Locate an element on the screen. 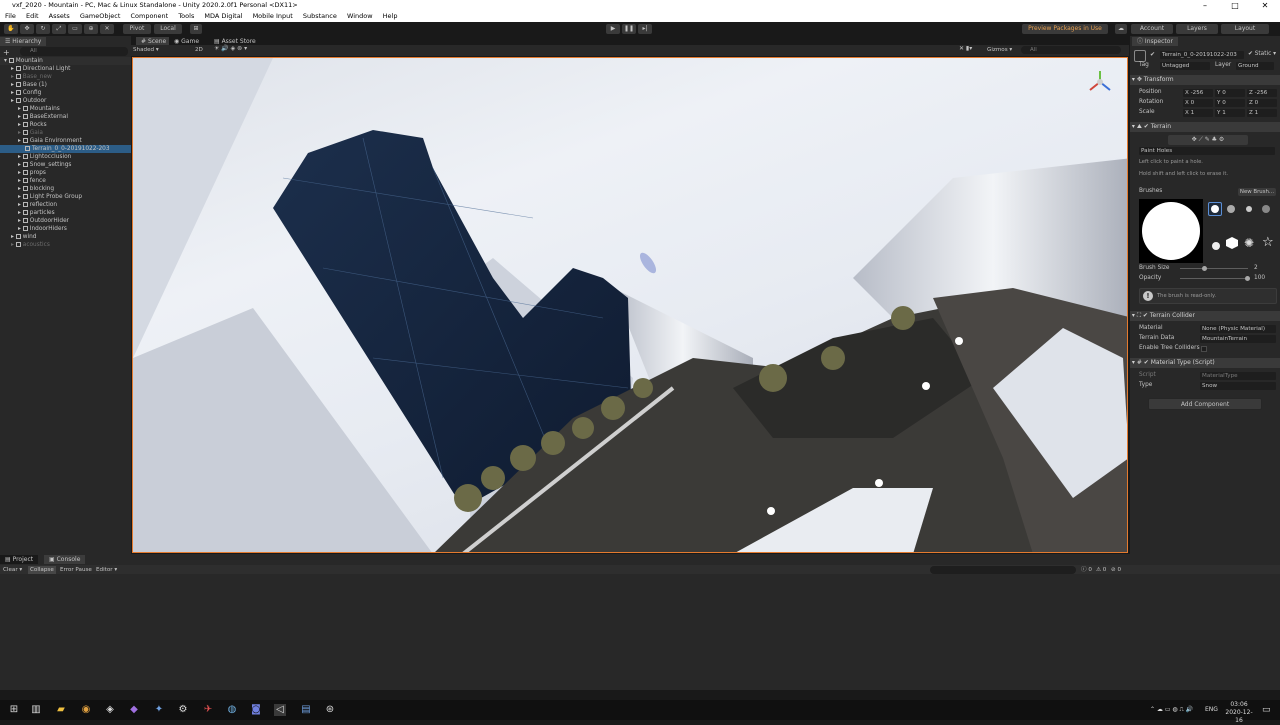 The image size is (1280, 725). windows-start-icon: ⊞ is located at coordinates (14, 710).